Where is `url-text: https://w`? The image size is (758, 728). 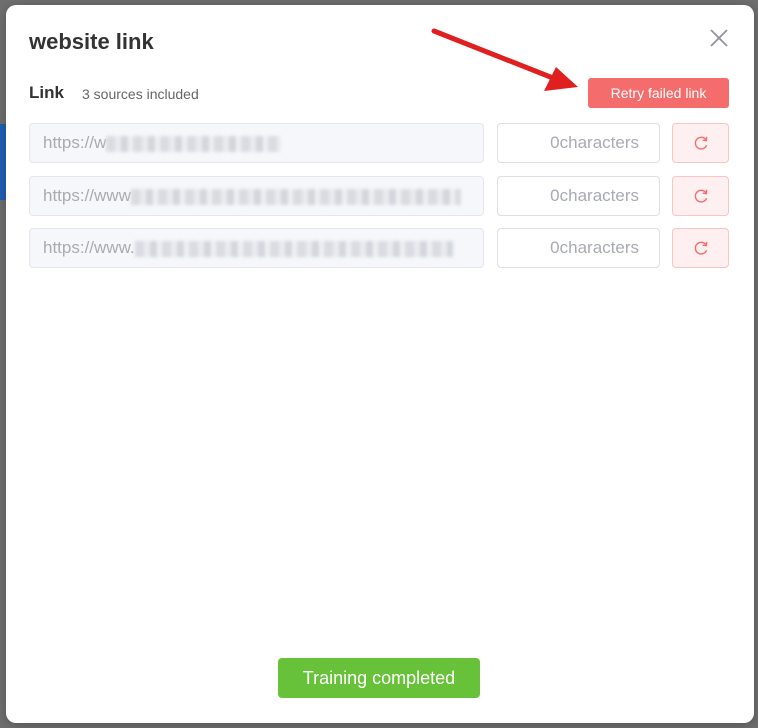 url-text: https://w is located at coordinates (75, 142).